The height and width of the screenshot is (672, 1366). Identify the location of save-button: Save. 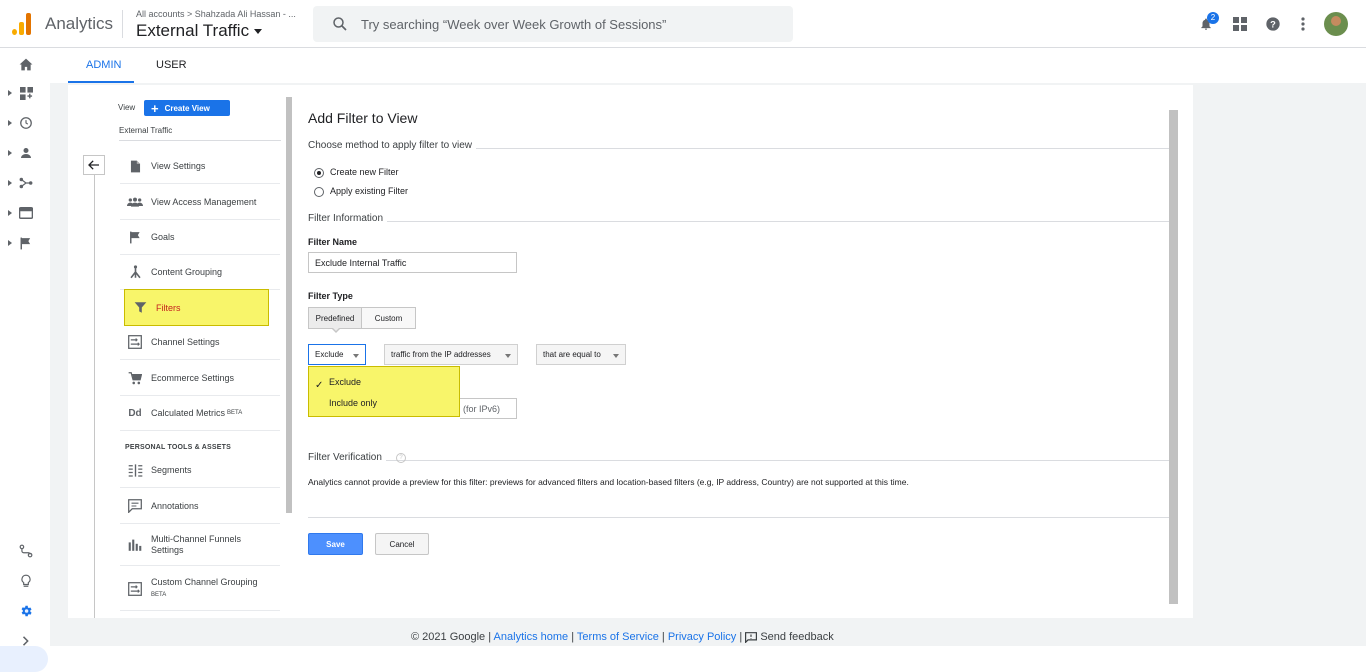
(335, 544).